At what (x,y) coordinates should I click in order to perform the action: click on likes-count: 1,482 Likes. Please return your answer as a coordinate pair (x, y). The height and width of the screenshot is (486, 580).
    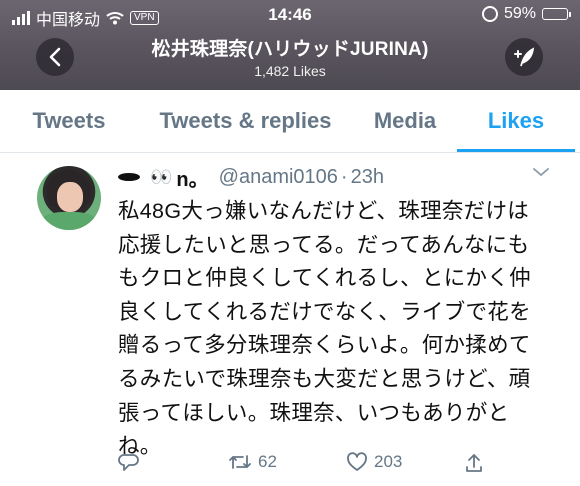
    Looking at the image, I should click on (290, 71).